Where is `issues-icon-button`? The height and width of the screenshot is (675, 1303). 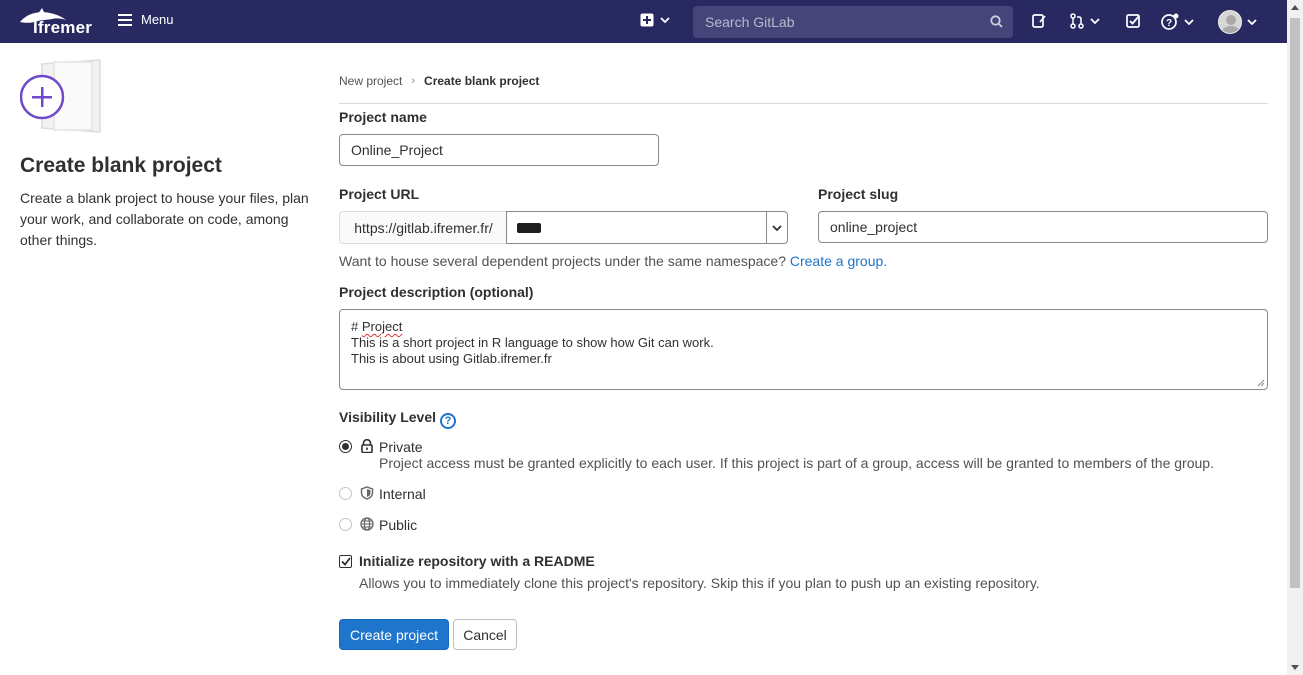 issues-icon-button is located at coordinates (1039, 21).